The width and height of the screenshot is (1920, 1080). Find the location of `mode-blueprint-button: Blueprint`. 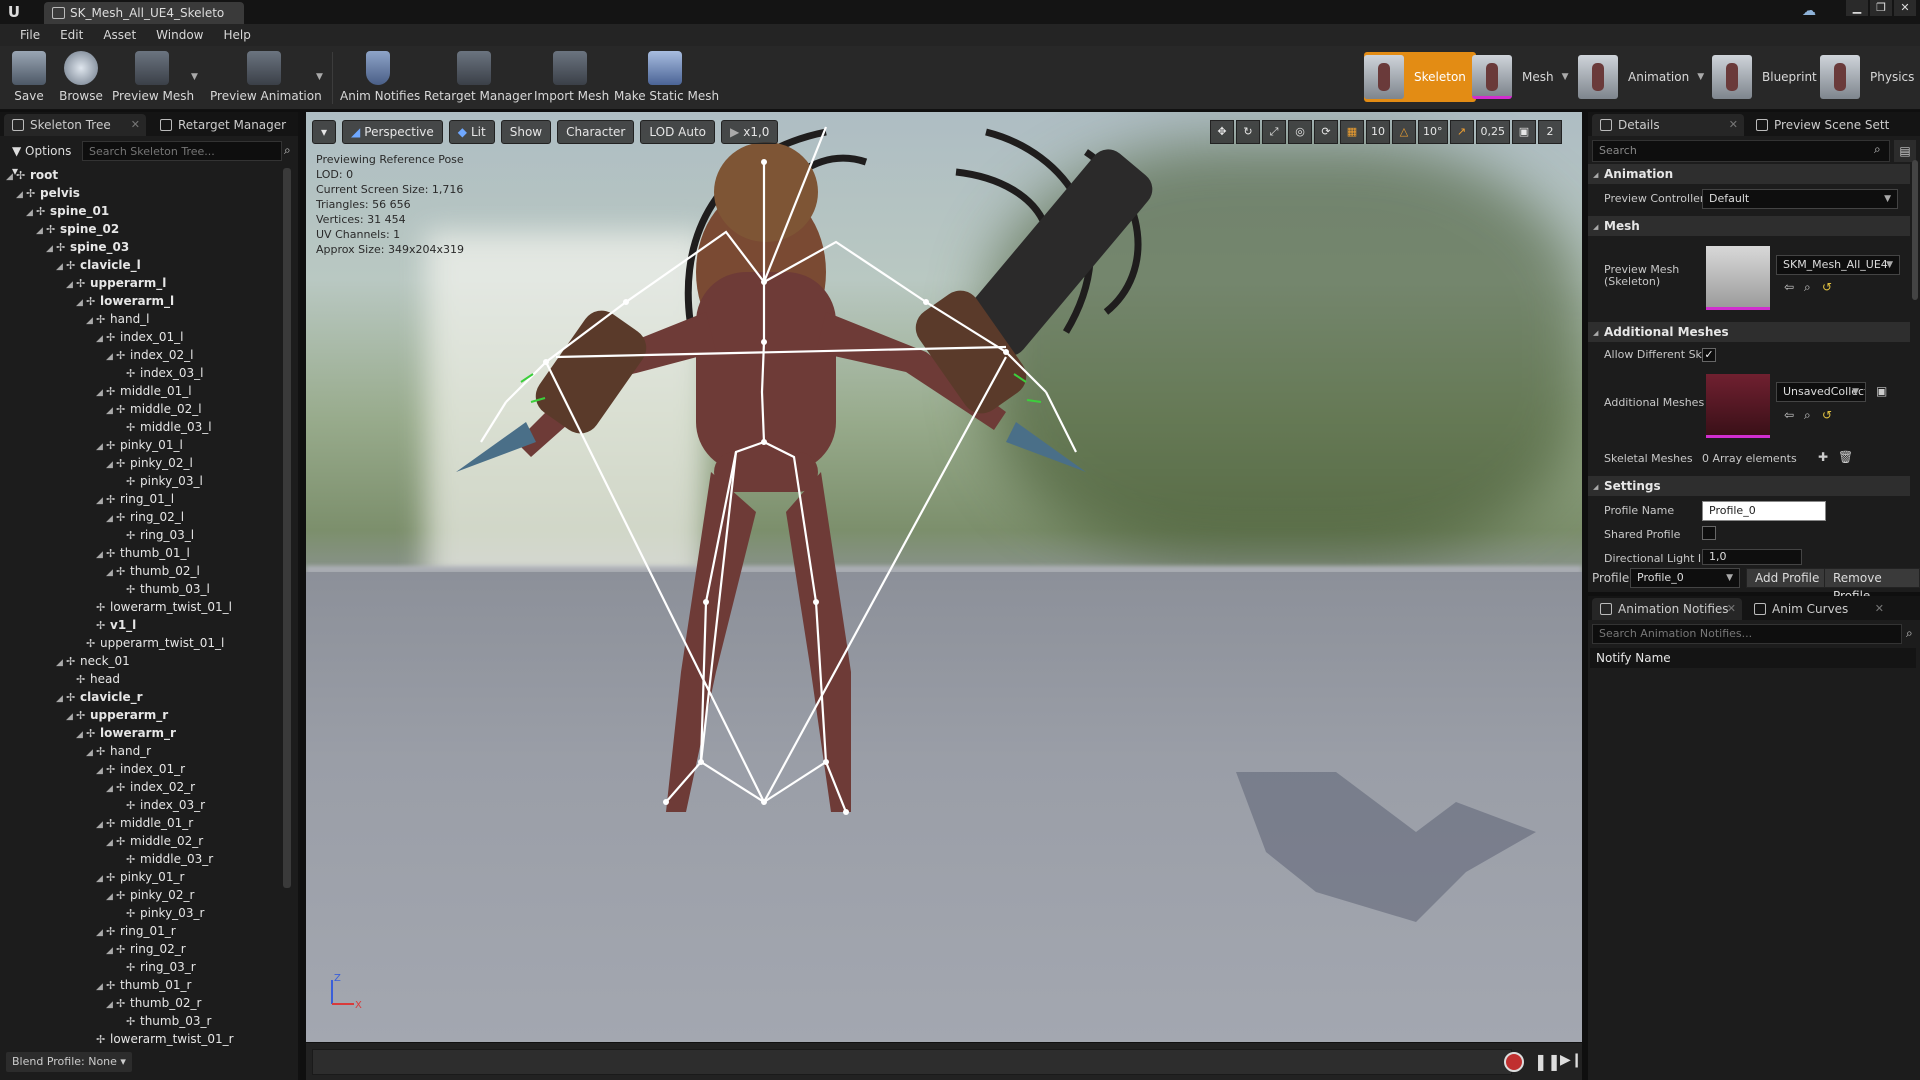

mode-blueprint-button: Blueprint is located at coordinates (1764, 77).